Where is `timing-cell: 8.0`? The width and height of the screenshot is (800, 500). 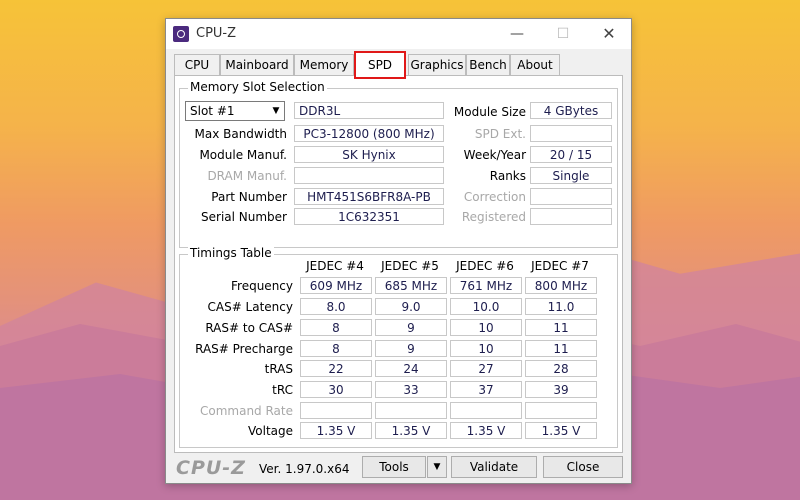
timing-cell: 8.0 is located at coordinates (336, 306).